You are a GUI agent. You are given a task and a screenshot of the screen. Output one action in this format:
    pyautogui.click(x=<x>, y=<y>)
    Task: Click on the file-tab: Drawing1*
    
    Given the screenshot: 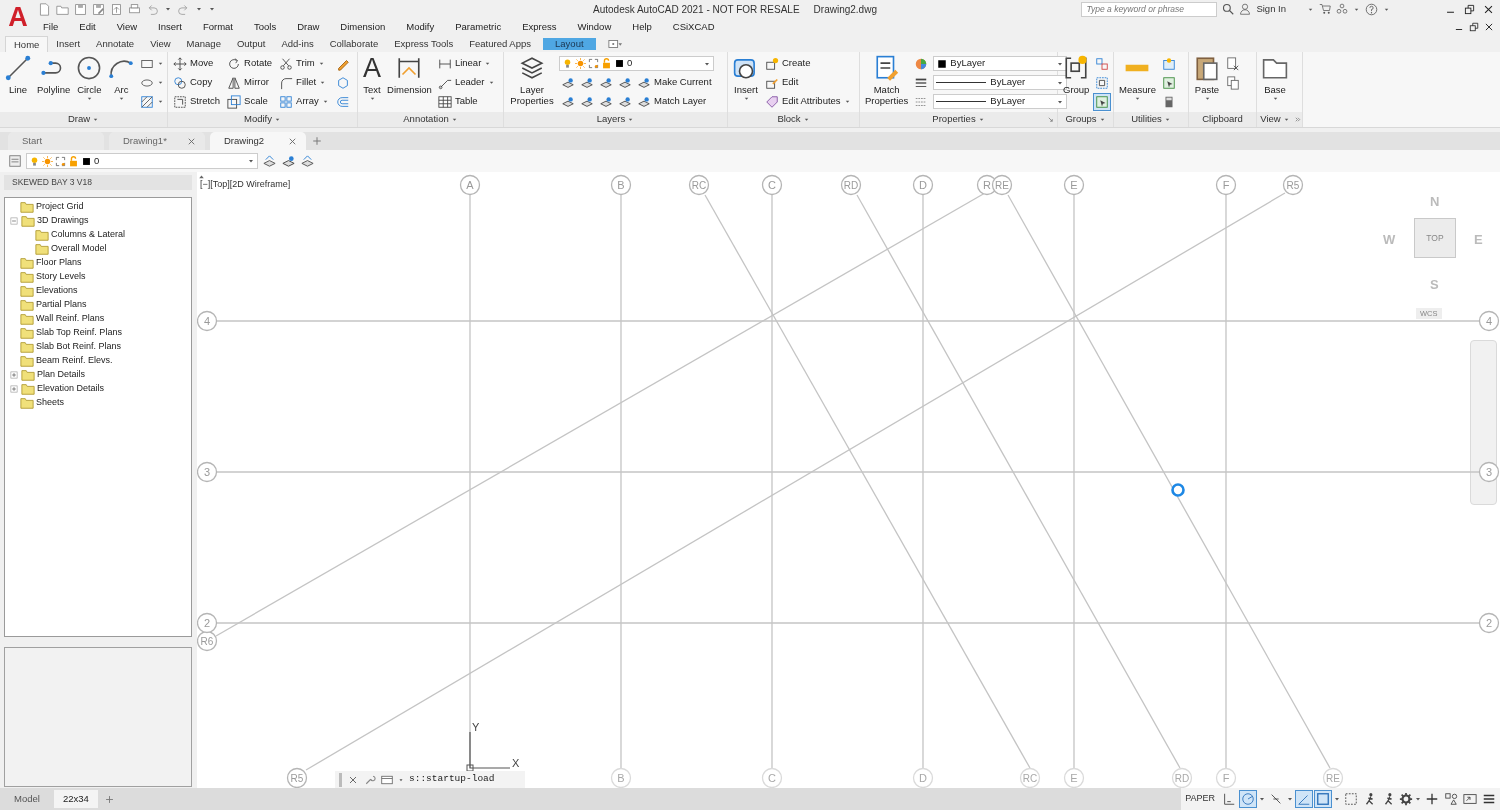 What is the action you would take?
    pyautogui.click(x=157, y=141)
    